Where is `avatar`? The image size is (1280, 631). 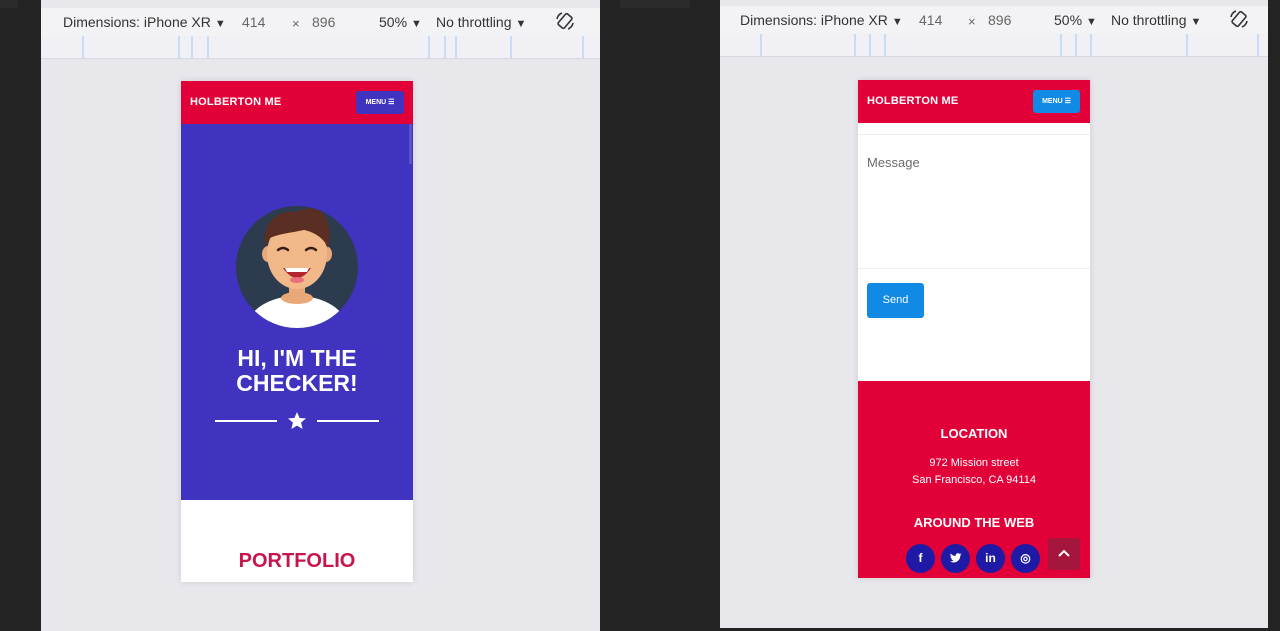
avatar is located at coordinates (297, 267).